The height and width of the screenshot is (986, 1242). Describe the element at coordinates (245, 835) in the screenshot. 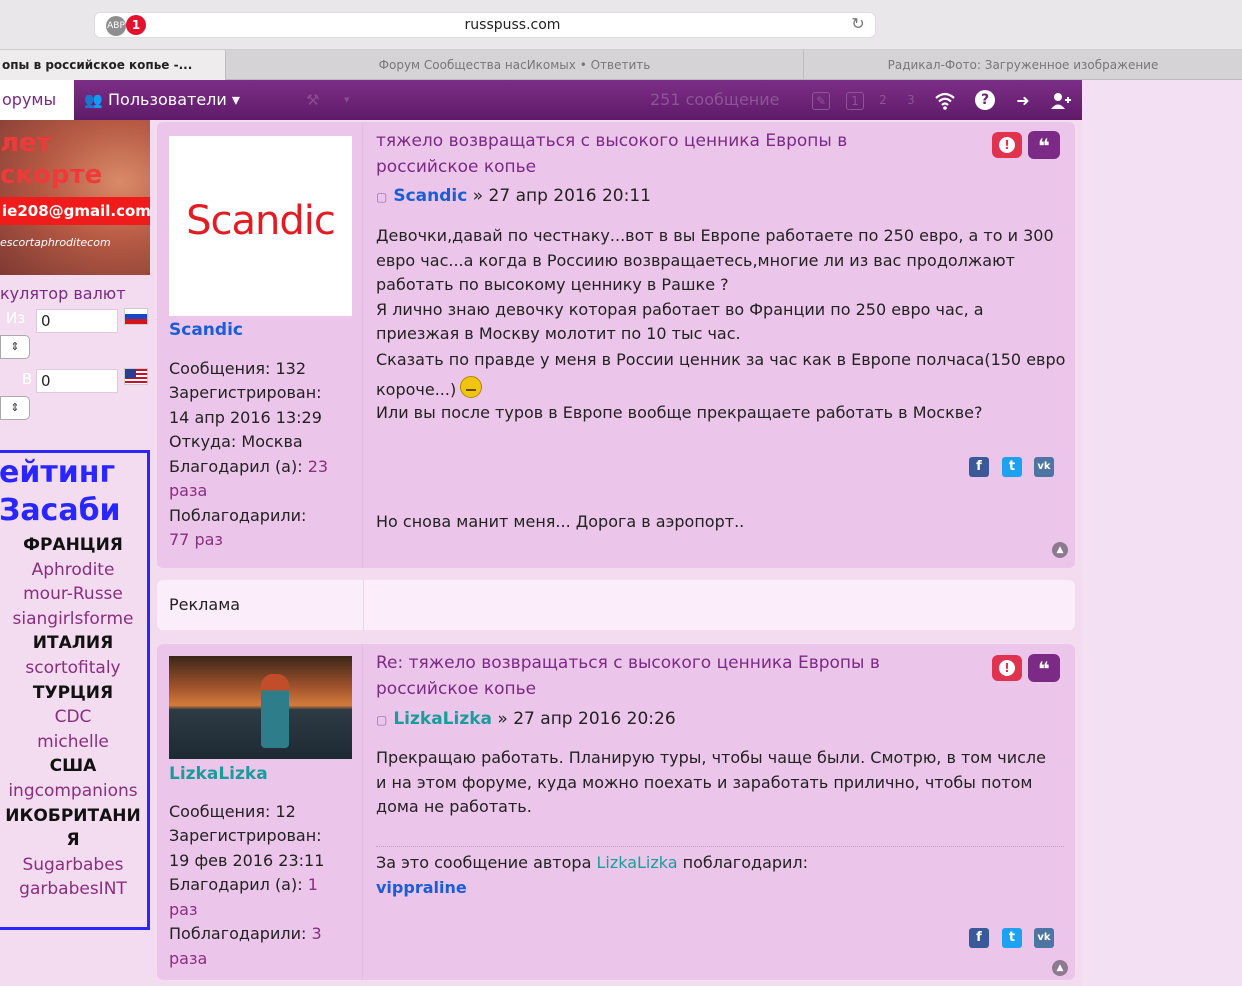

I see `stat-registered-label: Зарегистрирован:` at that location.